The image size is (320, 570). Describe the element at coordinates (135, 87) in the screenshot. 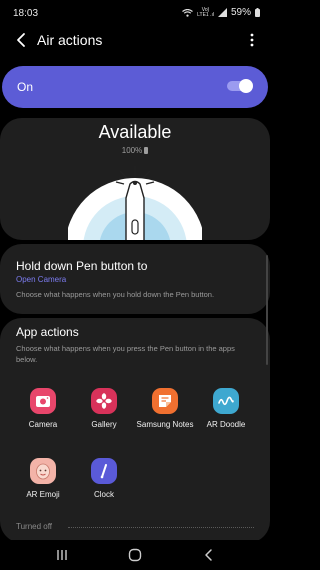

I see `master-switch-bar: On` at that location.